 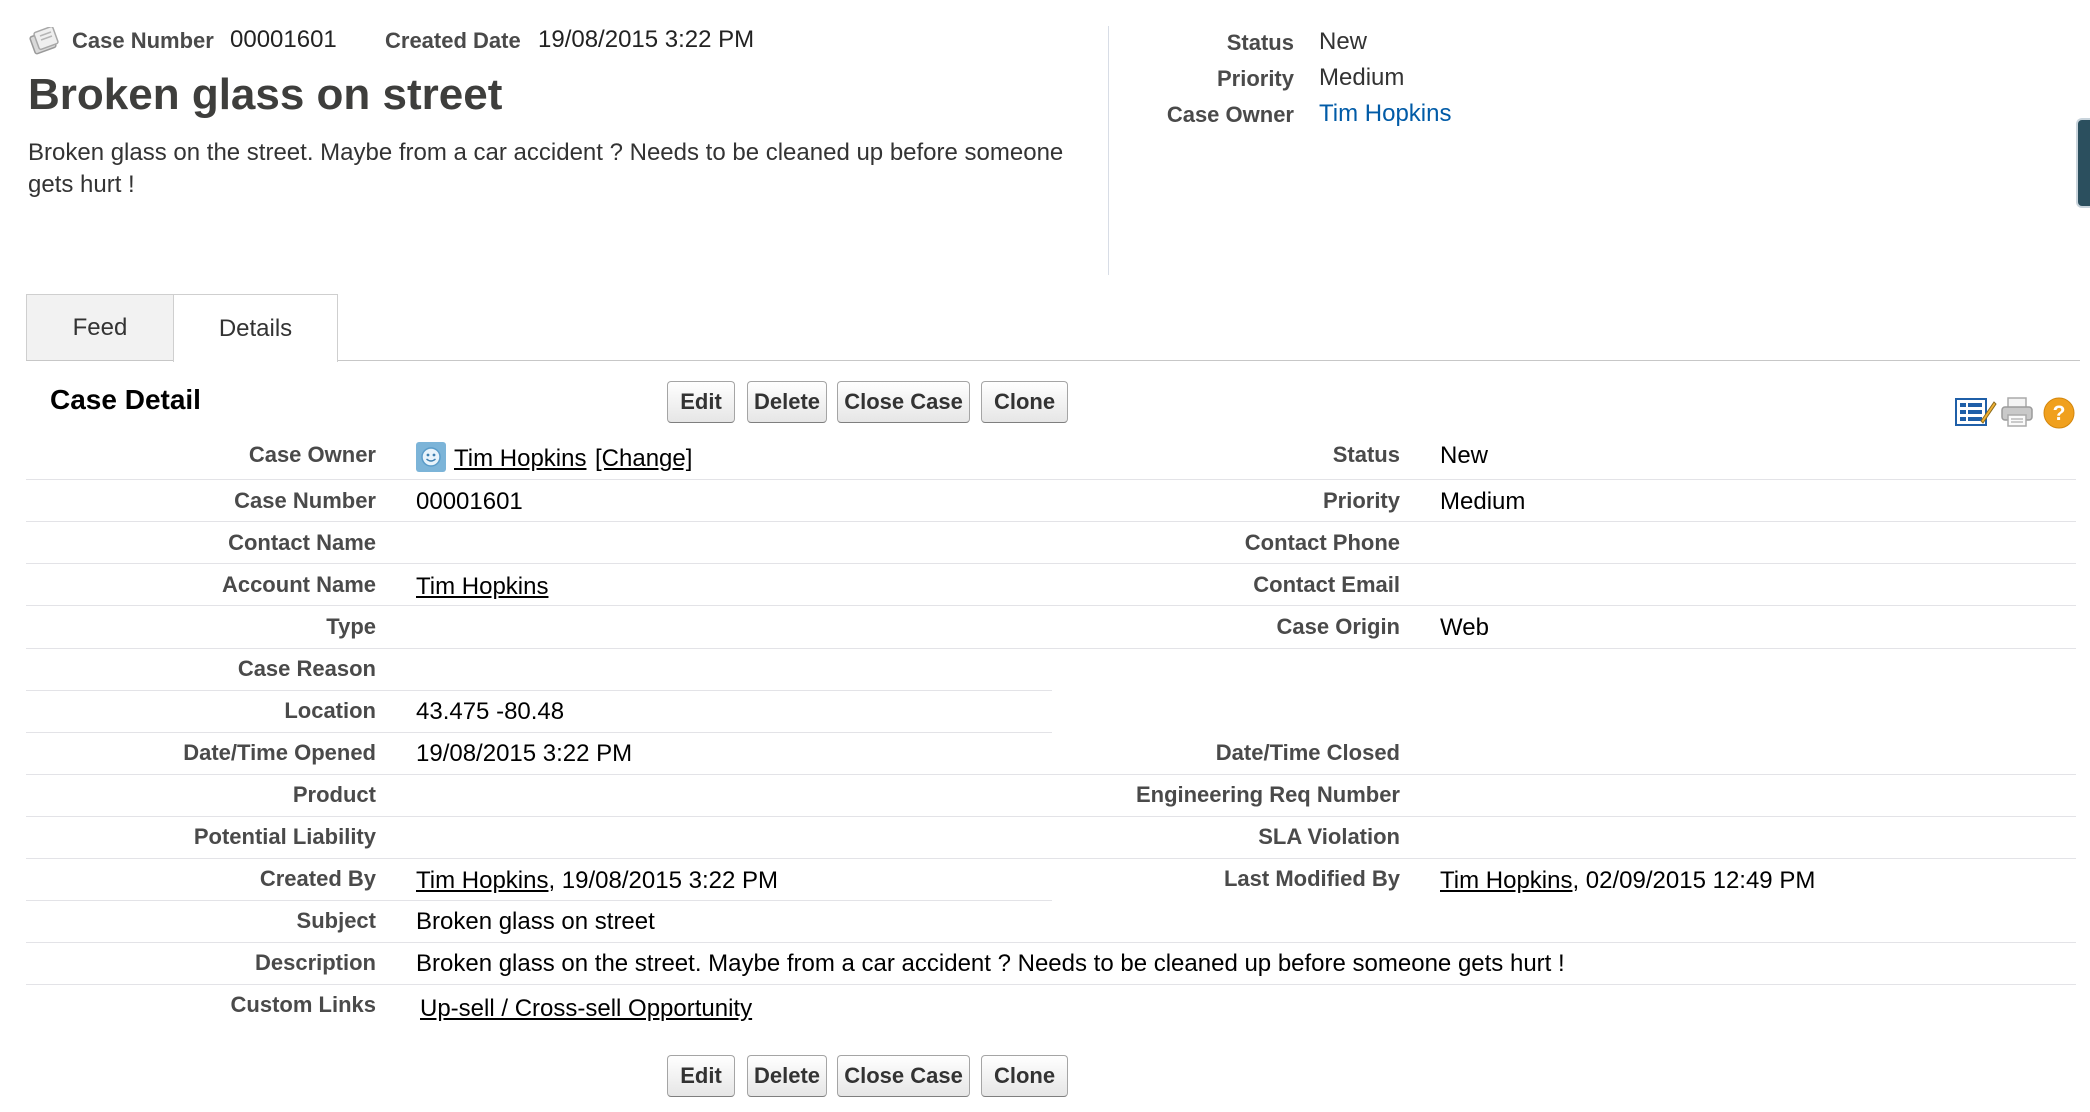 I want to click on account-name-label: Account Name, so click(x=298, y=584).